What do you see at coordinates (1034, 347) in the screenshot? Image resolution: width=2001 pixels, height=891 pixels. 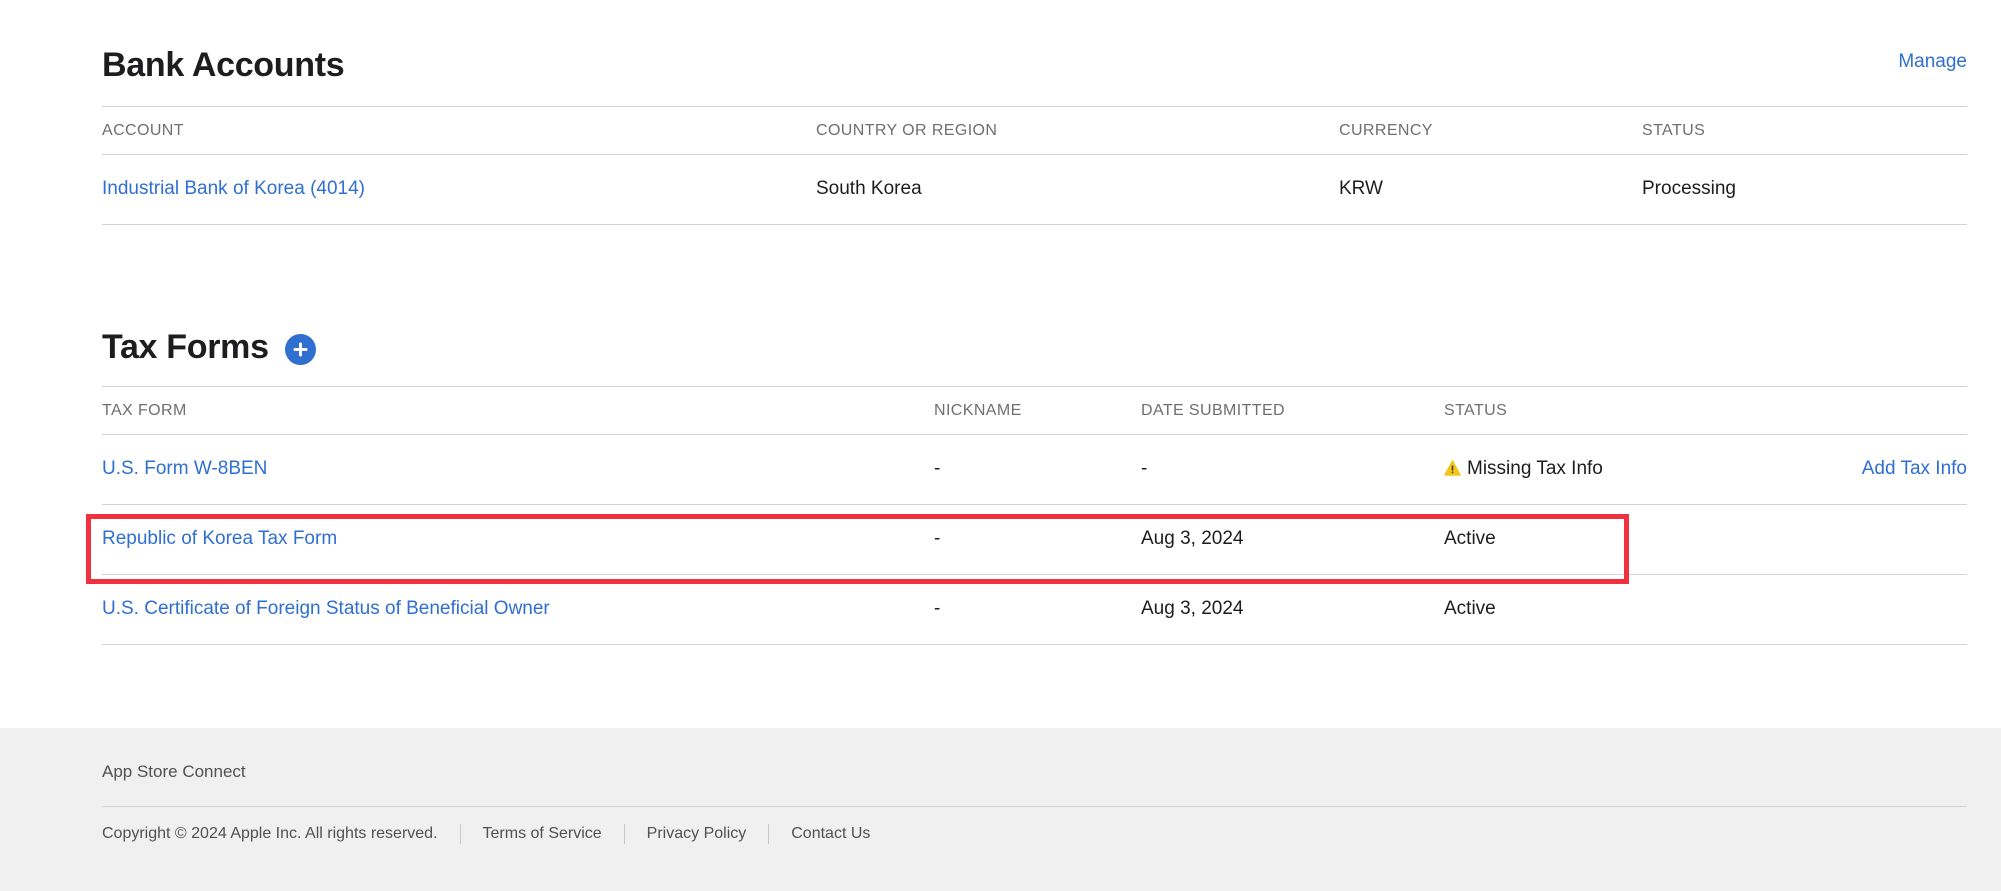 I see `tax-forms-header: Tax Forms` at bounding box center [1034, 347].